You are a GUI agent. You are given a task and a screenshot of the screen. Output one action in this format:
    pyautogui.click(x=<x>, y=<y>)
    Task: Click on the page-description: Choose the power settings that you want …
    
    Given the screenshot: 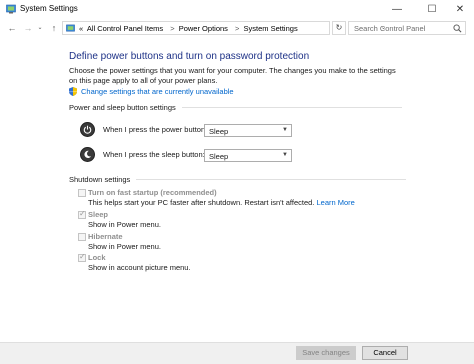 What is the action you would take?
    pyautogui.click(x=232, y=75)
    